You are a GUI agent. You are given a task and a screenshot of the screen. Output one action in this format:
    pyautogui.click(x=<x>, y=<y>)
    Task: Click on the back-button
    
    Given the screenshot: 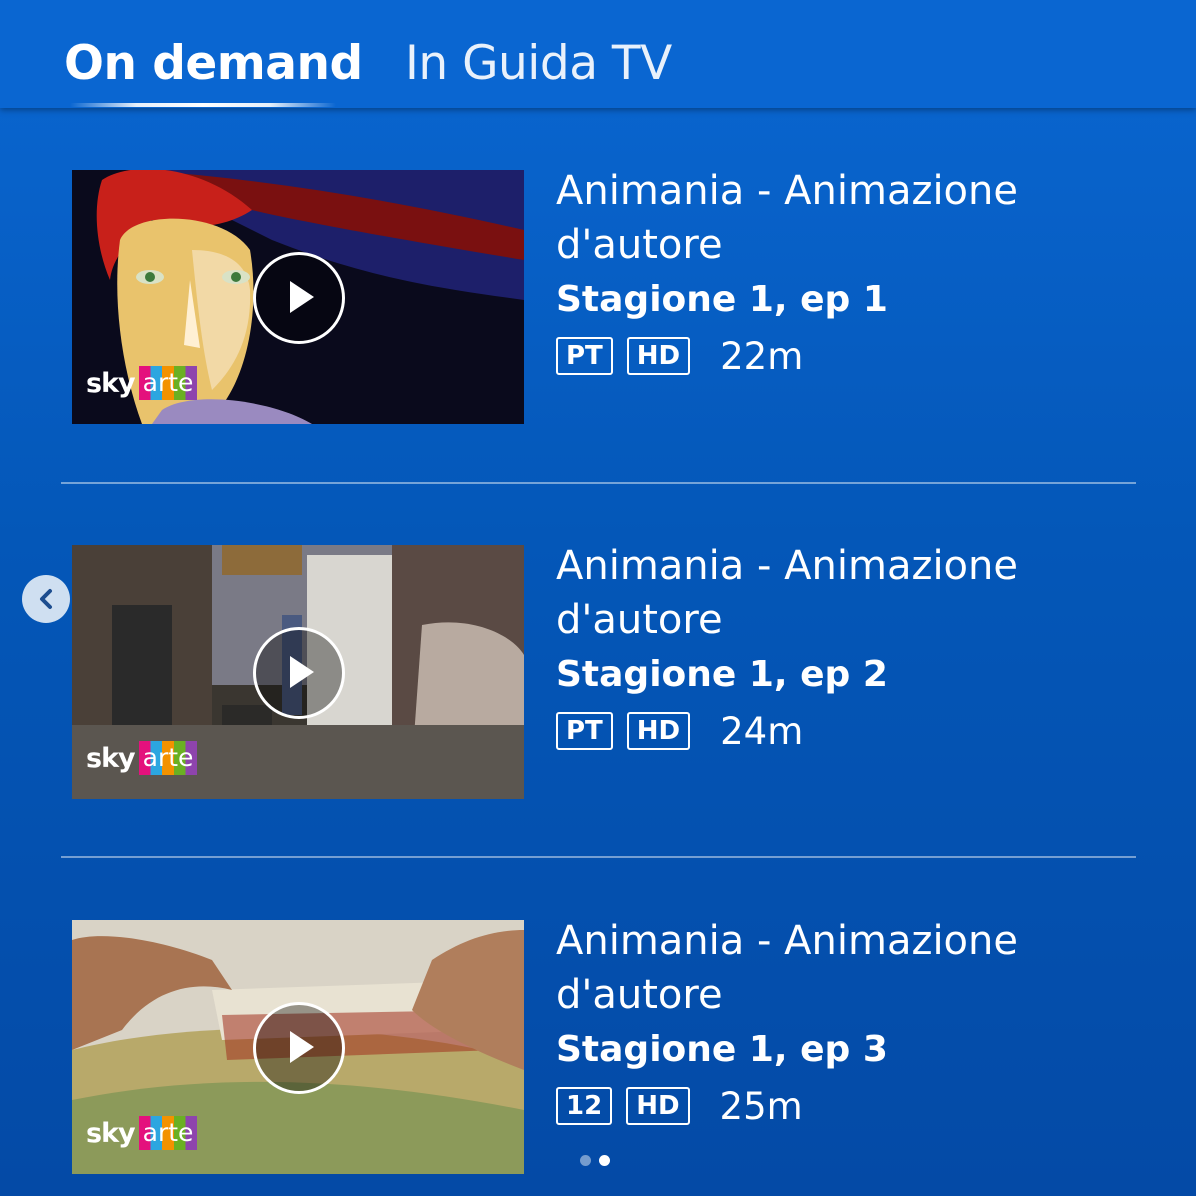 What is the action you would take?
    pyautogui.click(x=46, y=599)
    